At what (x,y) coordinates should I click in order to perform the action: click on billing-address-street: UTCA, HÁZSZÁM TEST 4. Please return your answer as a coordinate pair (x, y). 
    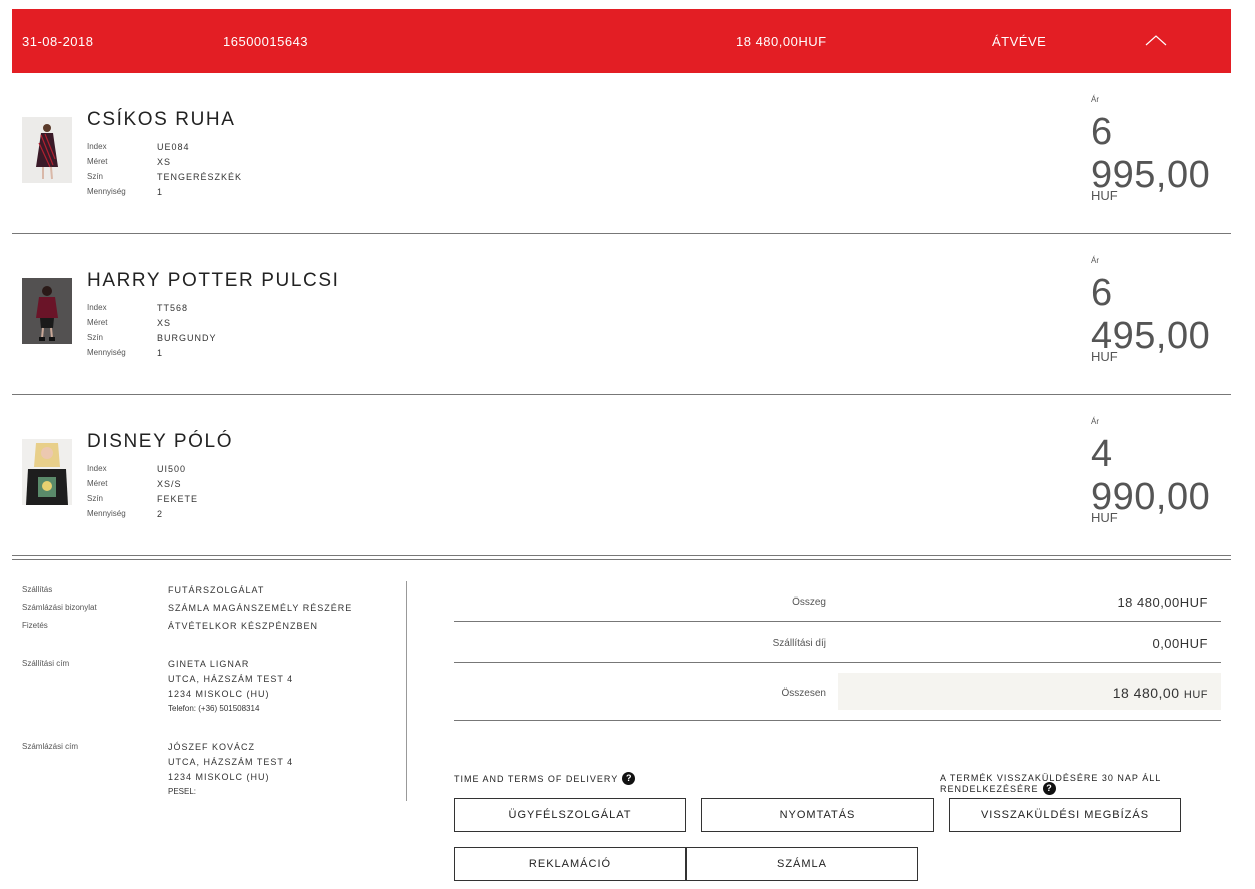
    Looking at the image, I should click on (231, 762).